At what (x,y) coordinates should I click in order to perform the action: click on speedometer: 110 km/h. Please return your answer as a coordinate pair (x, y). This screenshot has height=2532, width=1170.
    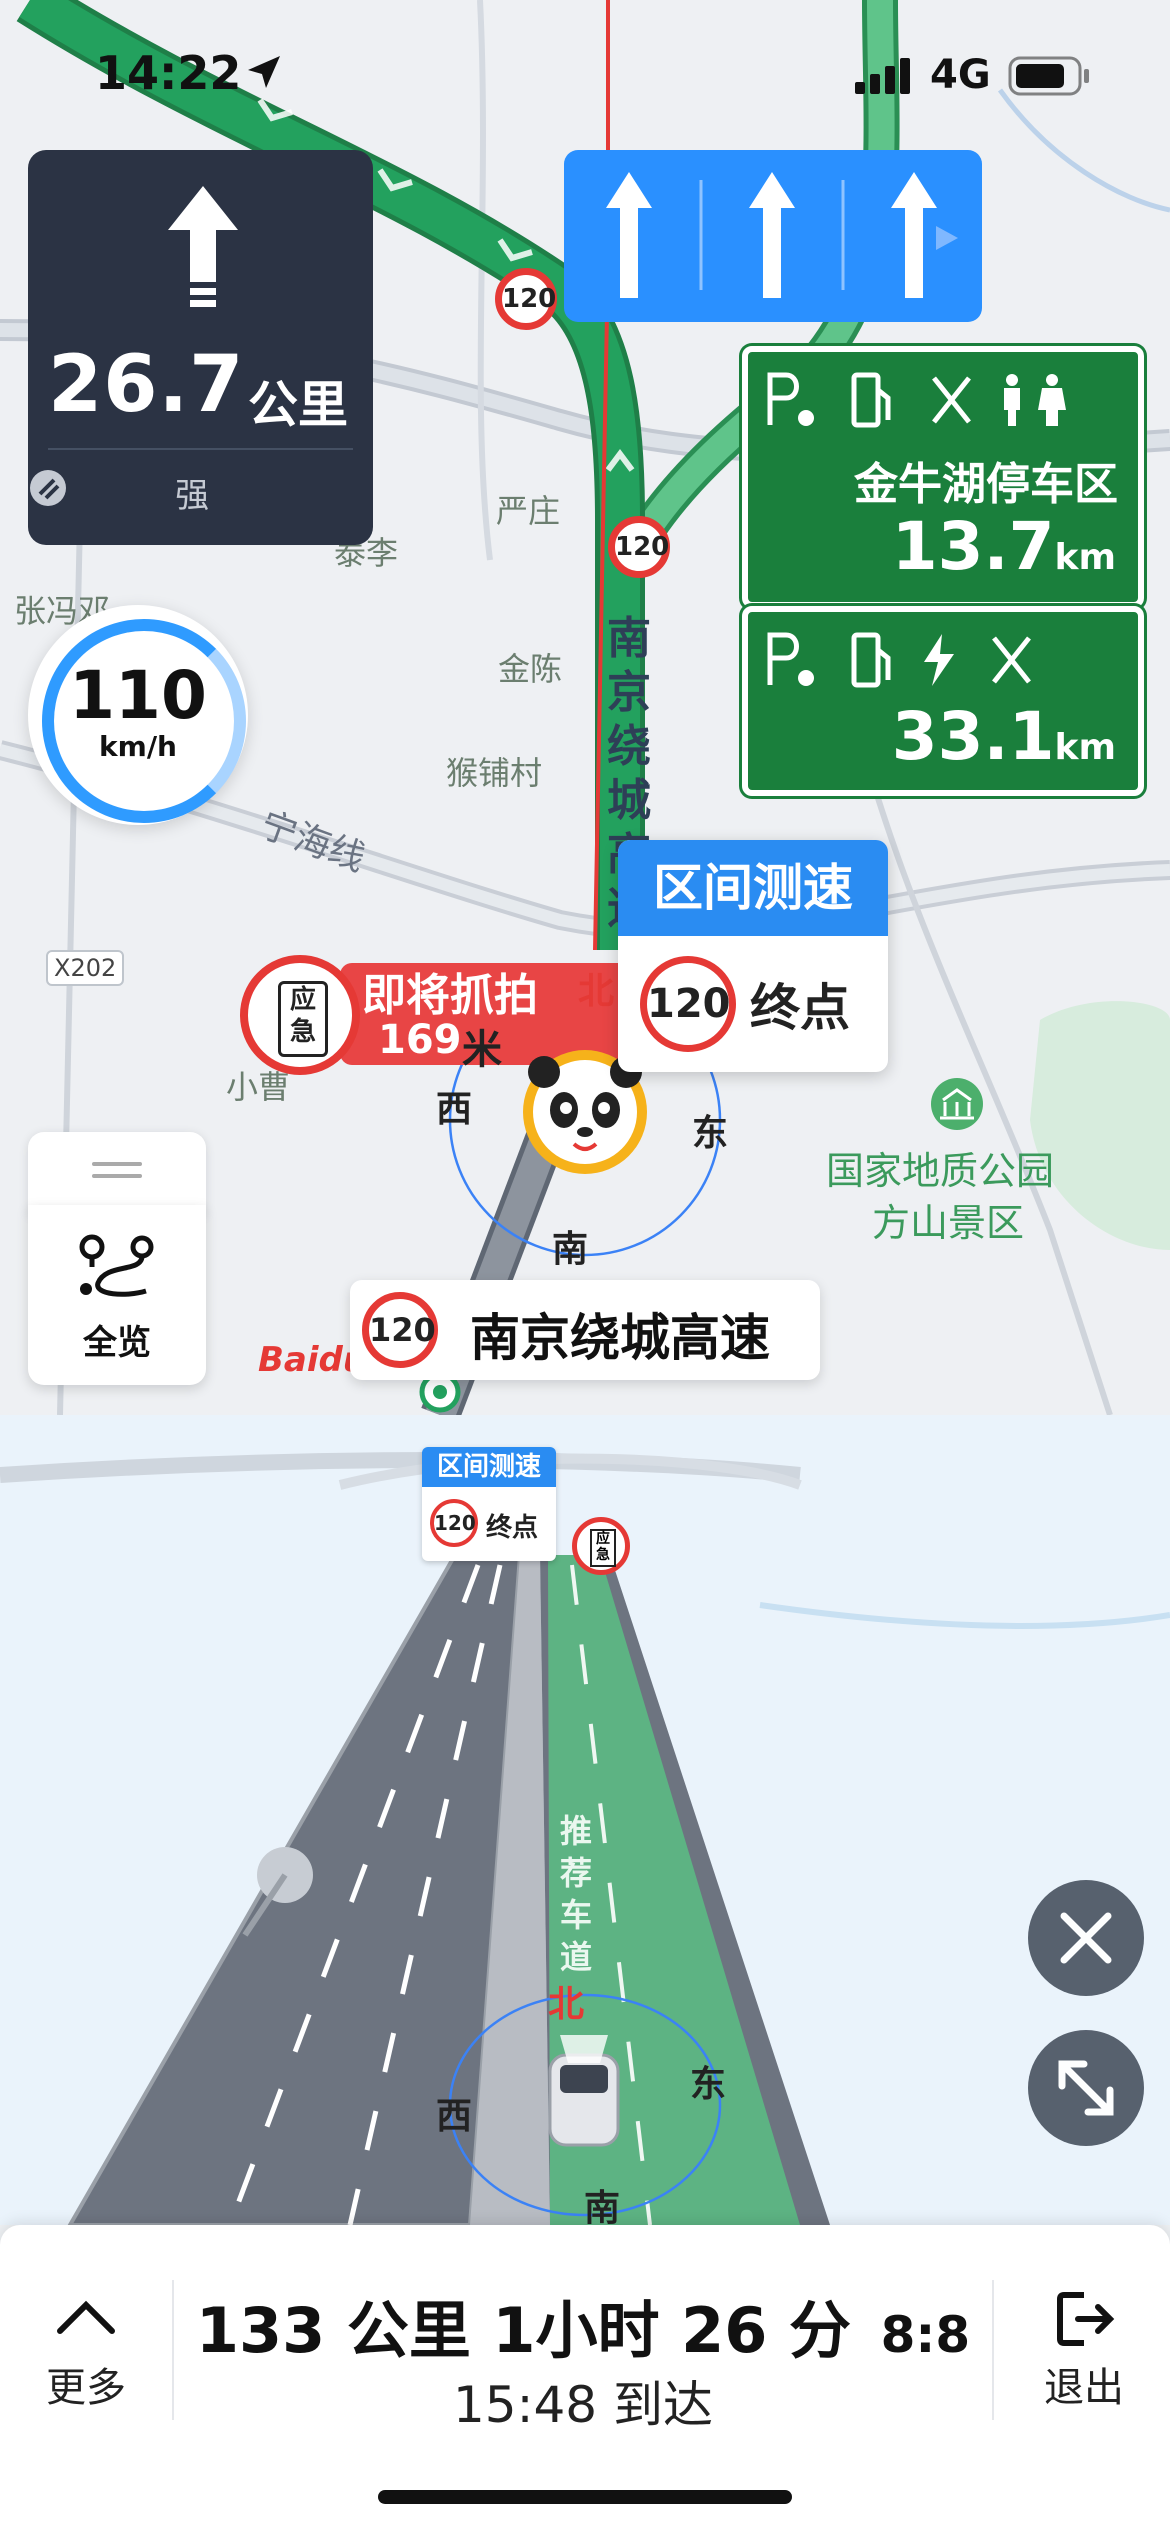
    Looking at the image, I should click on (138, 715).